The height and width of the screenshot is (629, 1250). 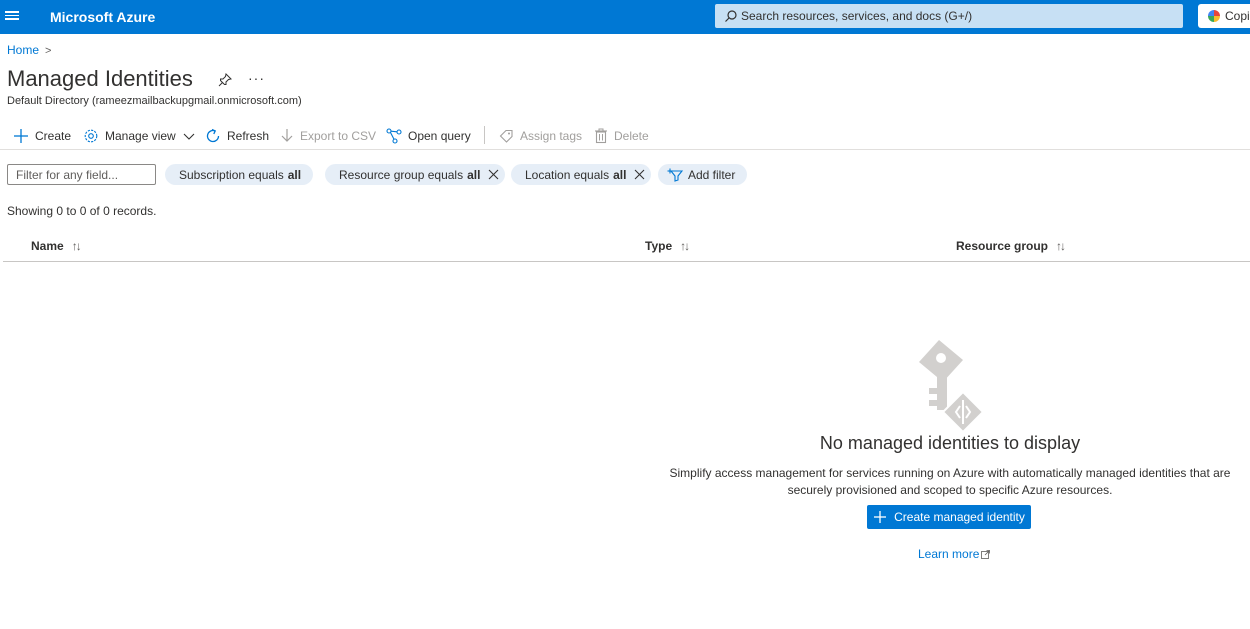 I want to click on column-header-type: Type ↑↓, so click(x=667, y=246).